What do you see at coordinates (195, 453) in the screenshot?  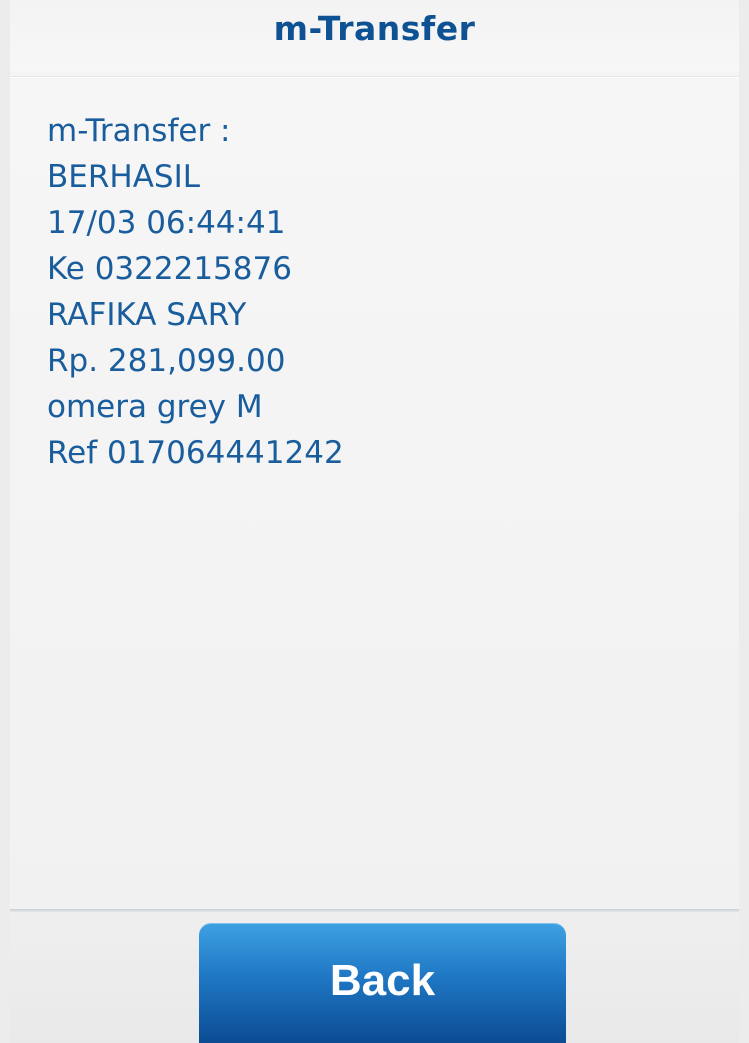 I see `message-line-reference: Ref 017064441242` at bounding box center [195, 453].